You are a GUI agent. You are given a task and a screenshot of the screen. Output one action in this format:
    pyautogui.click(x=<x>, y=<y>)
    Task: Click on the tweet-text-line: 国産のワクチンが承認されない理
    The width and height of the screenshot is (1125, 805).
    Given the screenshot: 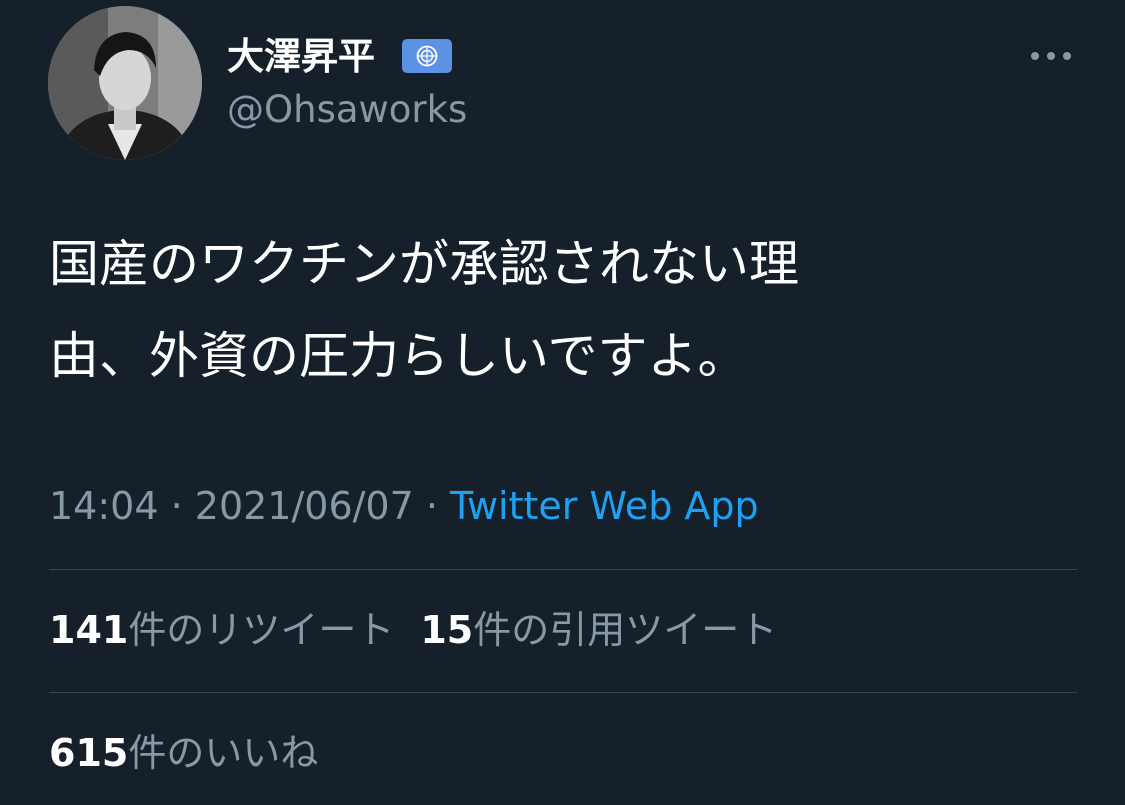 What is the action you would take?
    pyautogui.click(x=424, y=264)
    